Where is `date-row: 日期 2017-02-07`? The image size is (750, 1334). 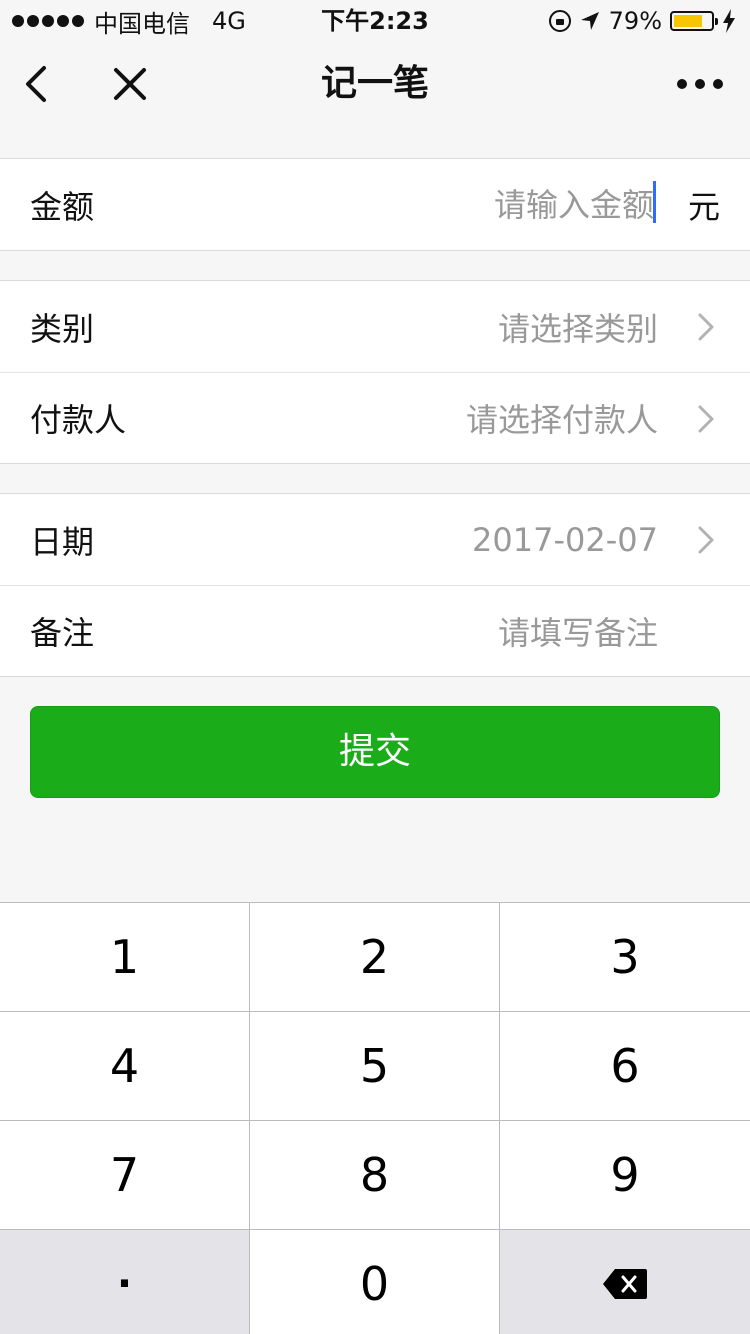 date-row: 日期 2017-02-07 is located at coordinates (375, 539).